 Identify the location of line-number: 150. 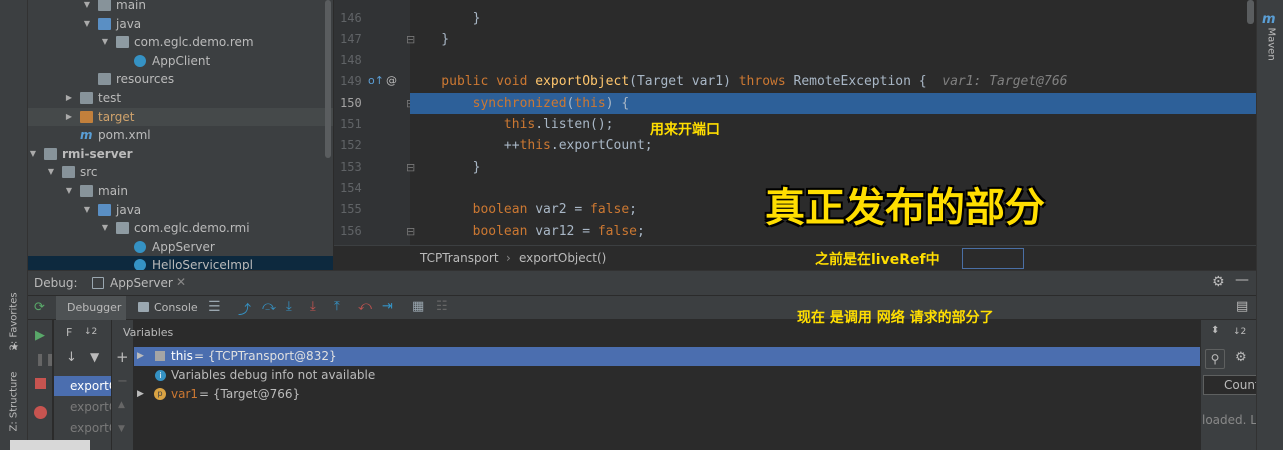
(351, 102).